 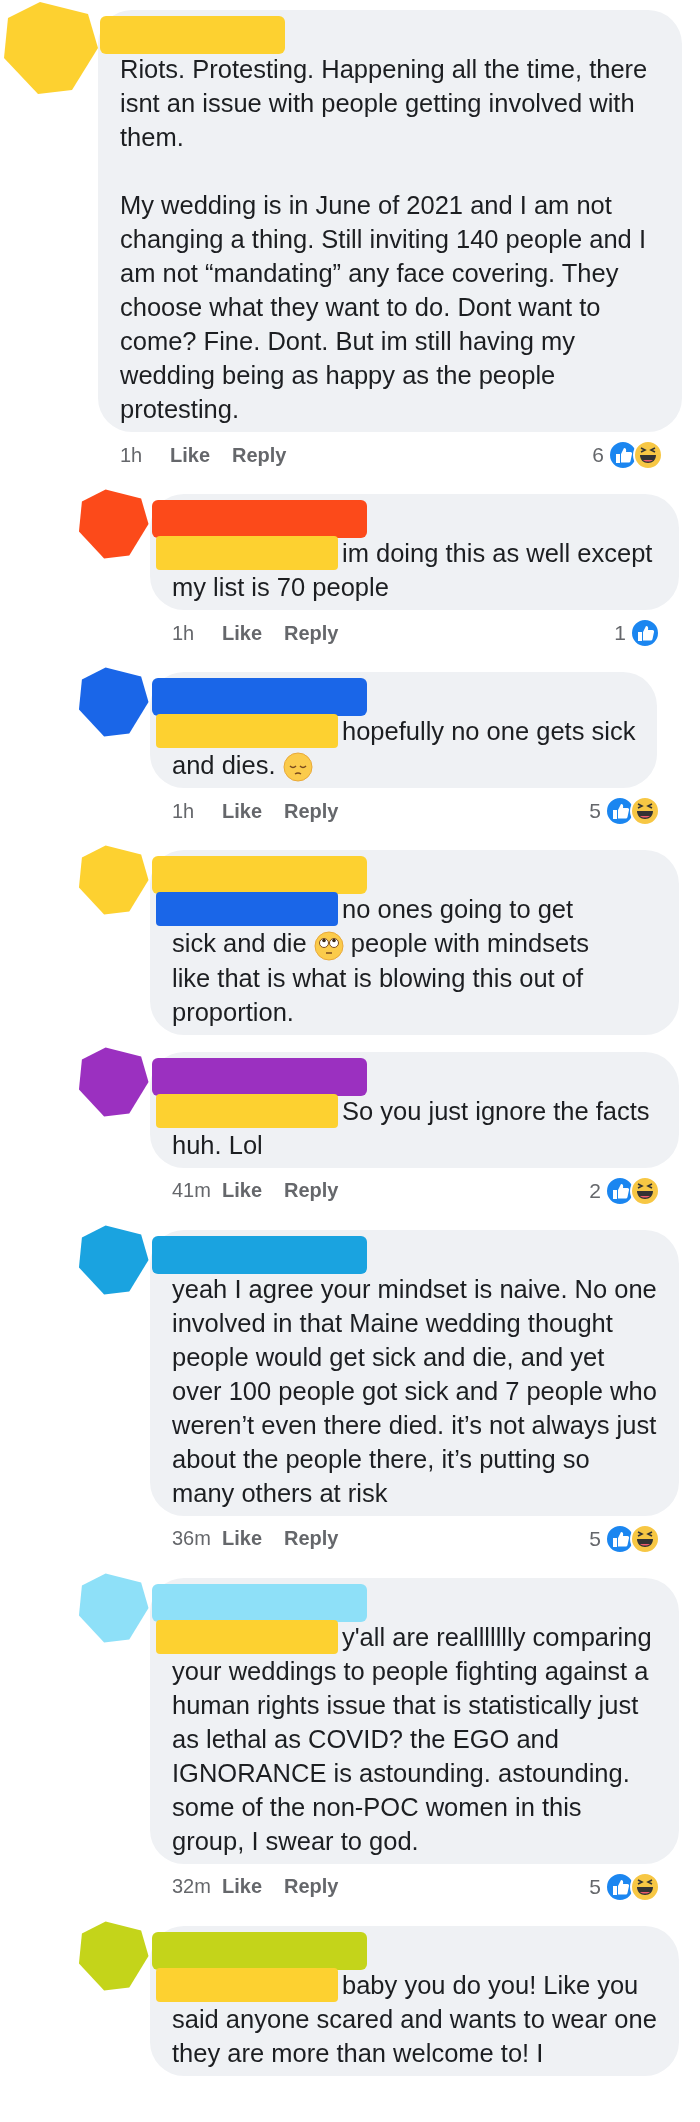 I want to click on reaction-count: 1, so click(x=620, y=633).